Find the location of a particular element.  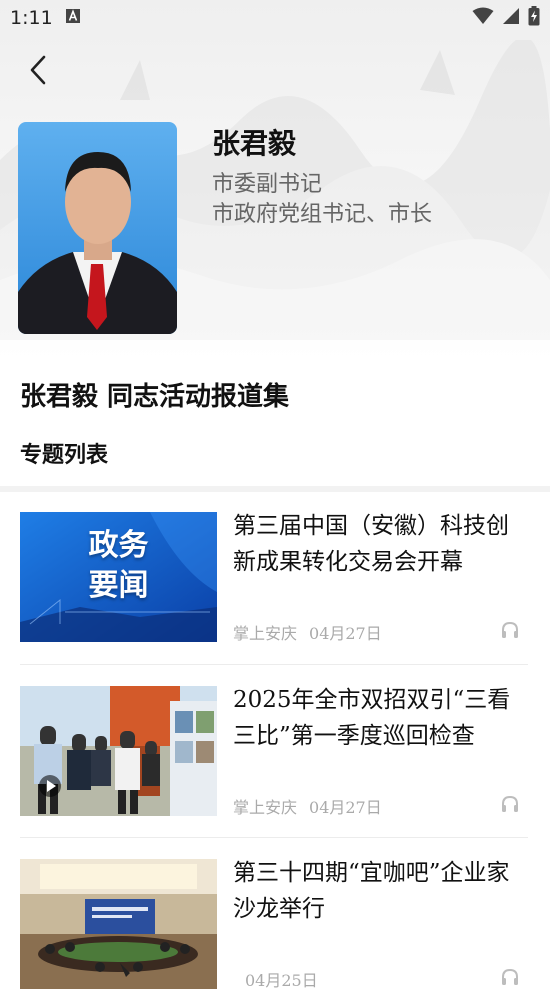

wifi-icon is located at coordinates (483, 18).